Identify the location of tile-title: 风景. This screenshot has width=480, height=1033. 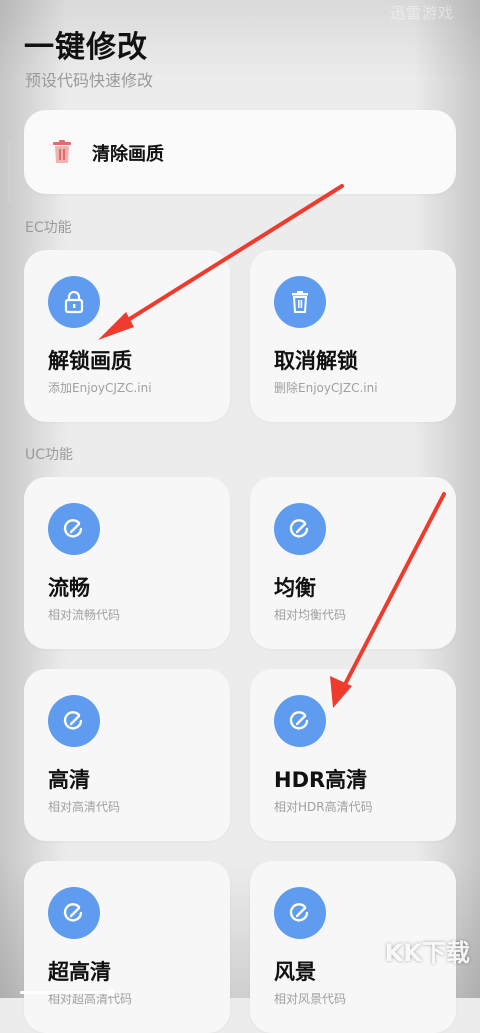
(295, 972).